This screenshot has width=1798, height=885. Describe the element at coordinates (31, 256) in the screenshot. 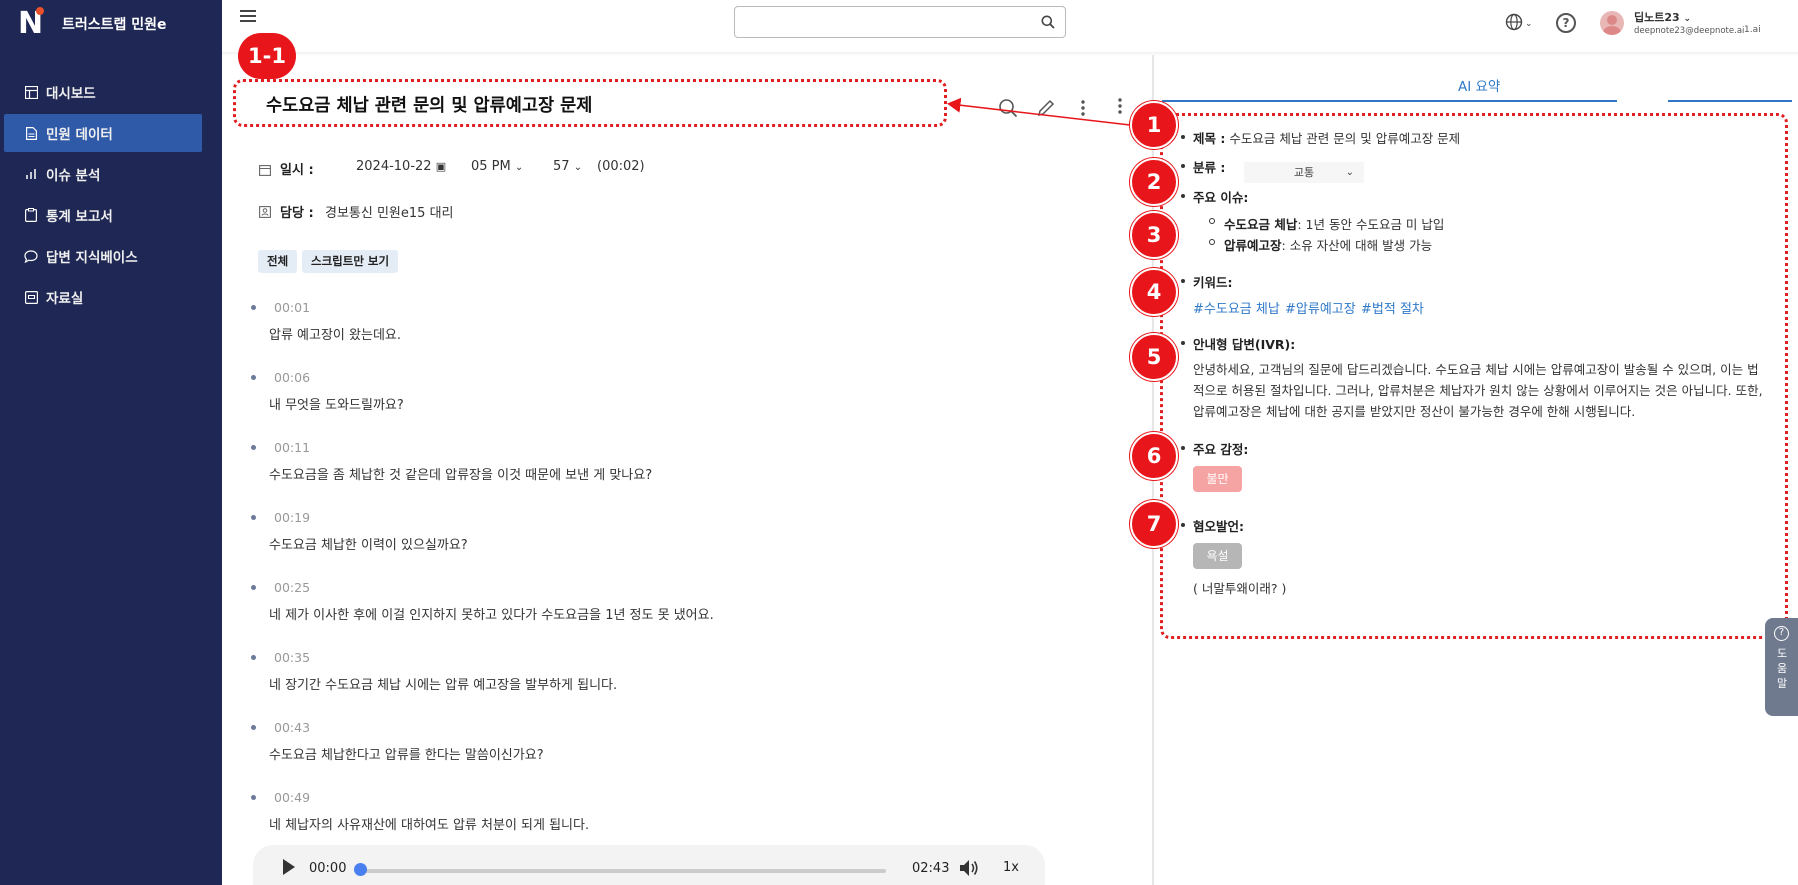

I see `chat-icon` at that location.